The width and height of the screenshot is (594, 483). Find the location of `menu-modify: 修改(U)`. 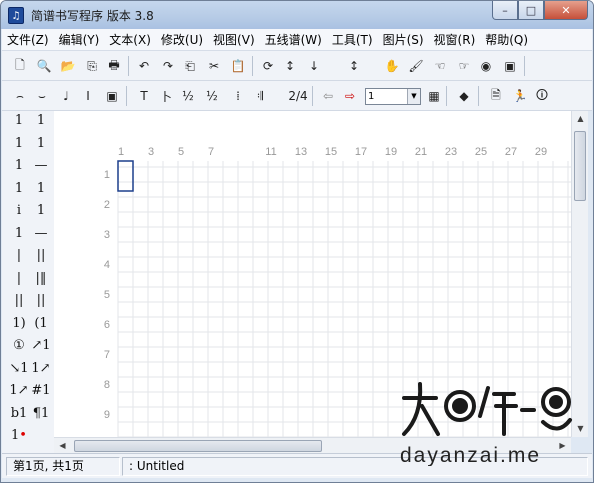

menu-modify: 修改(U) is located at coordinates (182, 39).